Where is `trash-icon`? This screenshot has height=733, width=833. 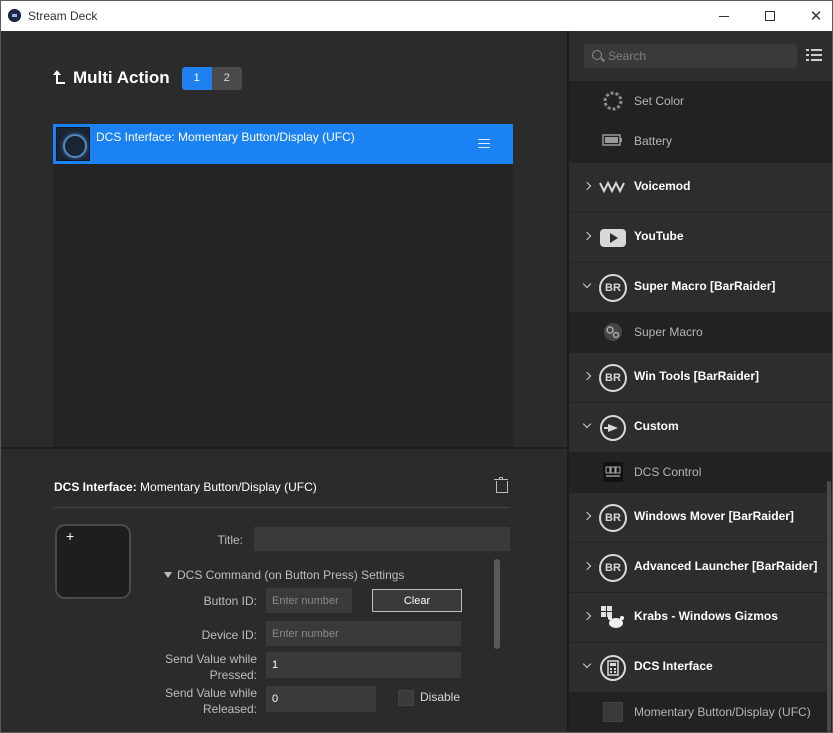 trash-icon is located at coordinates (501, 485).